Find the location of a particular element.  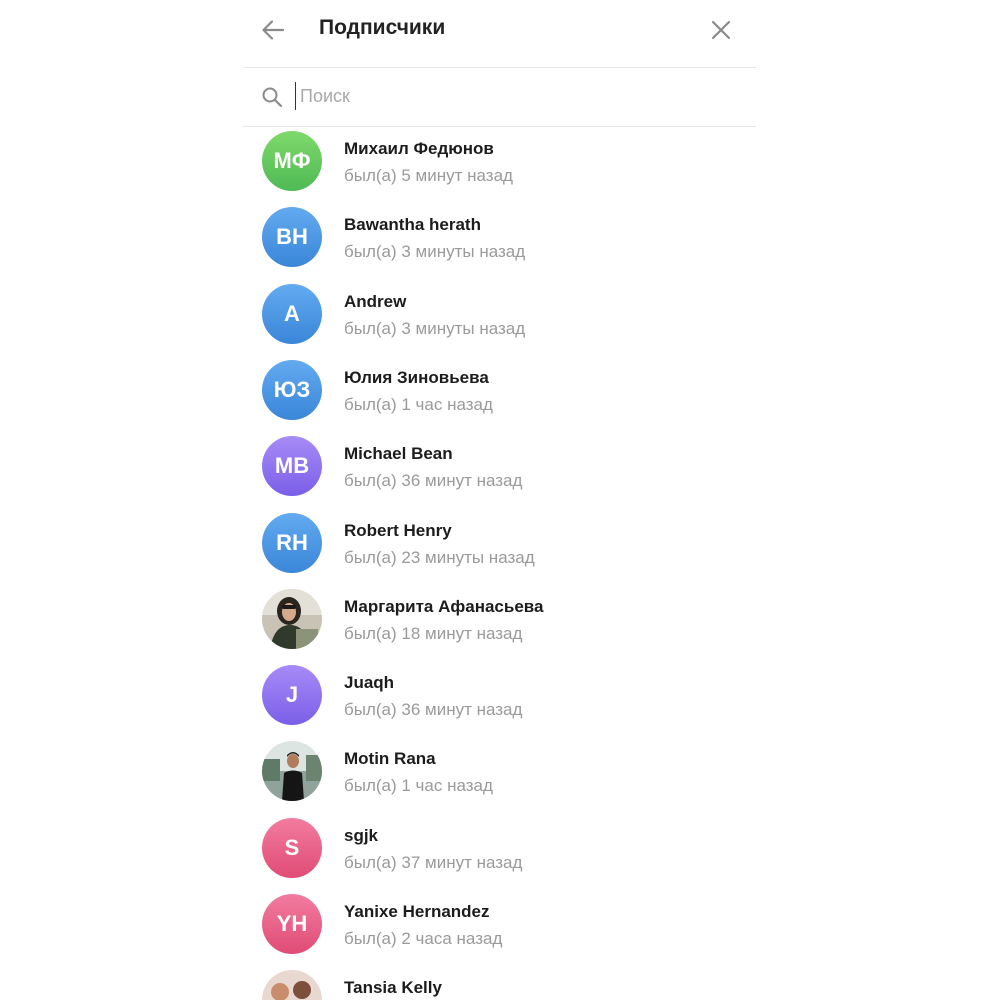

avatar: S is located at coordinates (292, 847).